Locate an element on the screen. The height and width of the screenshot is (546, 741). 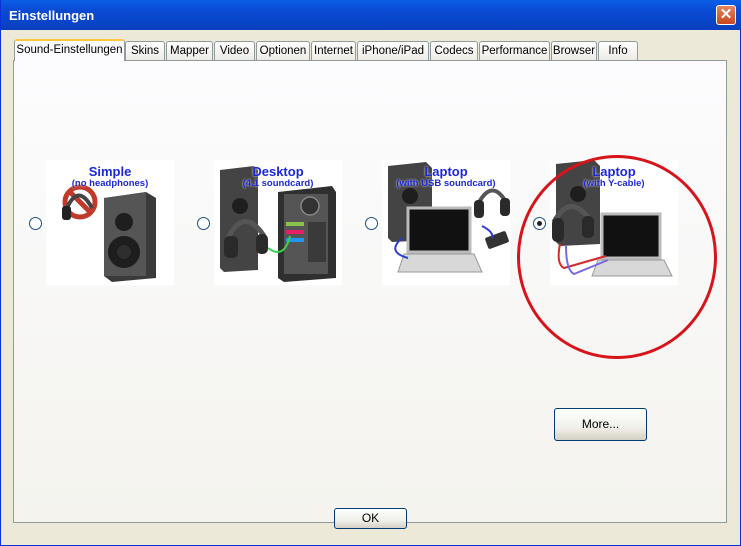
tab-sound-einstellungen: Sound-Einstellungen is located at coordinates (69, 50).